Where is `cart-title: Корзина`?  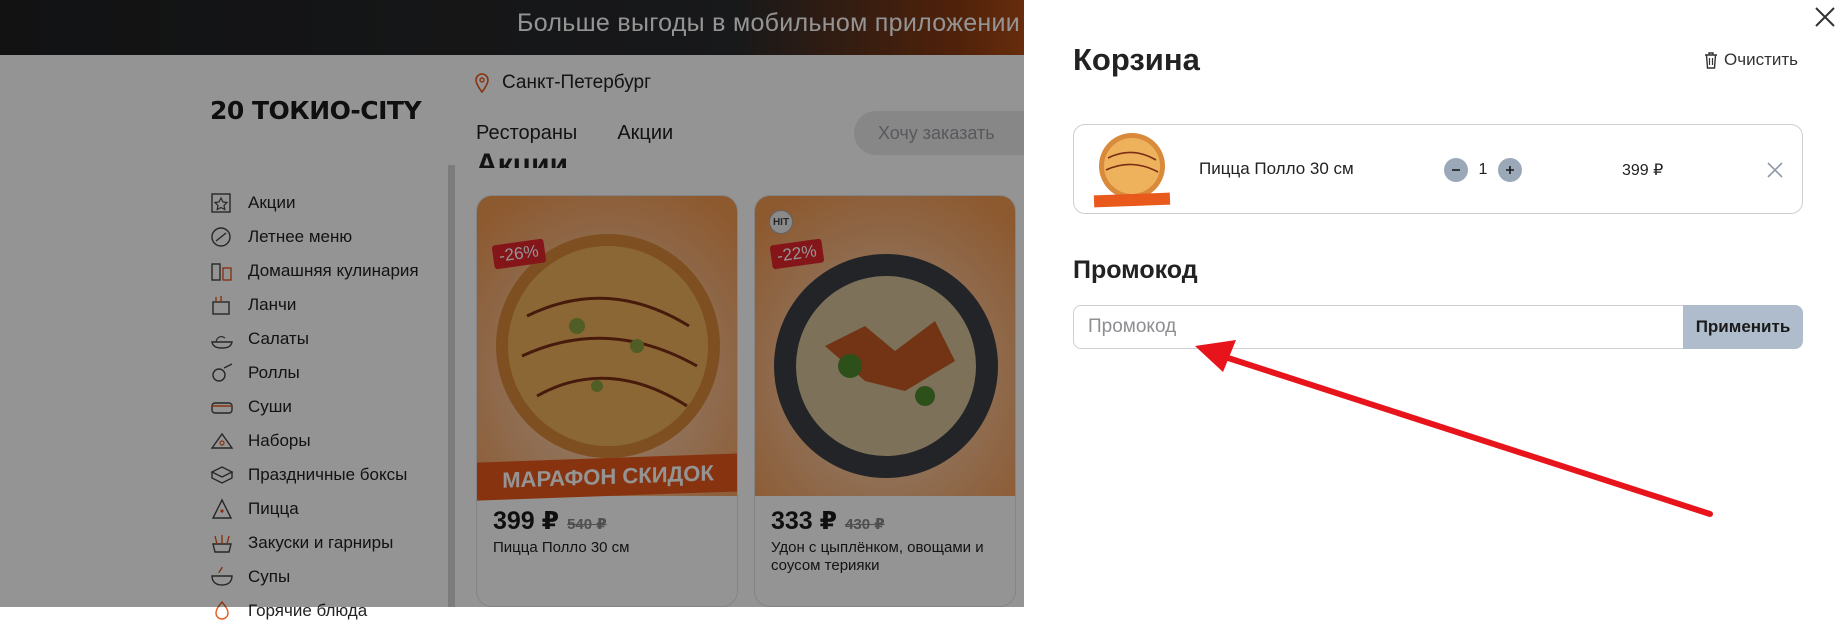 cart-title: Корзина is located at coordinates (1136, 59).